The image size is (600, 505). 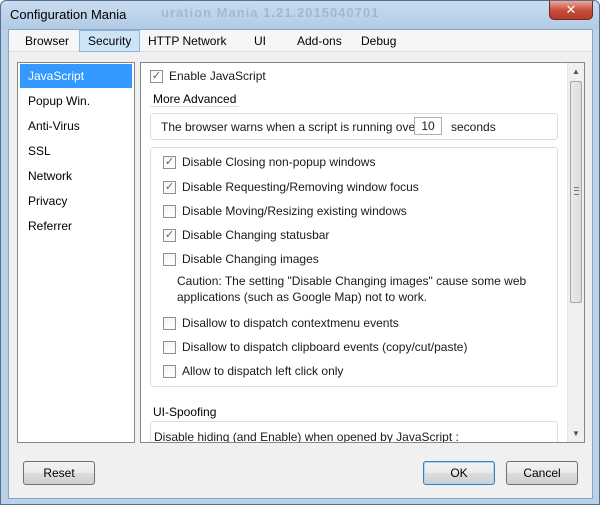 What do you see at coordinates (195, 99) in the screenshot?
I see `more-advanced-title: More Advanced` at bounding box center [195, 99].